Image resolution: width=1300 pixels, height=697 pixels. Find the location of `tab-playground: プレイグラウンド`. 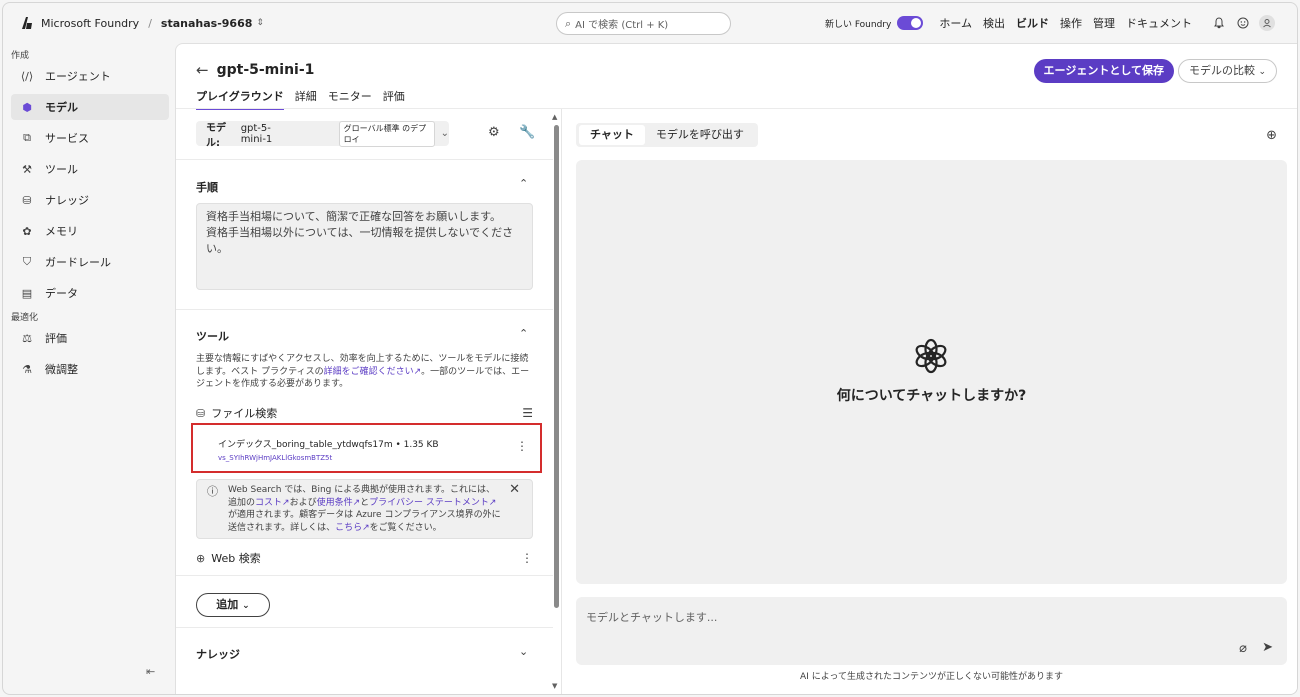

tab-playground: プレイグラウンド is located at coordinates (240, 99).